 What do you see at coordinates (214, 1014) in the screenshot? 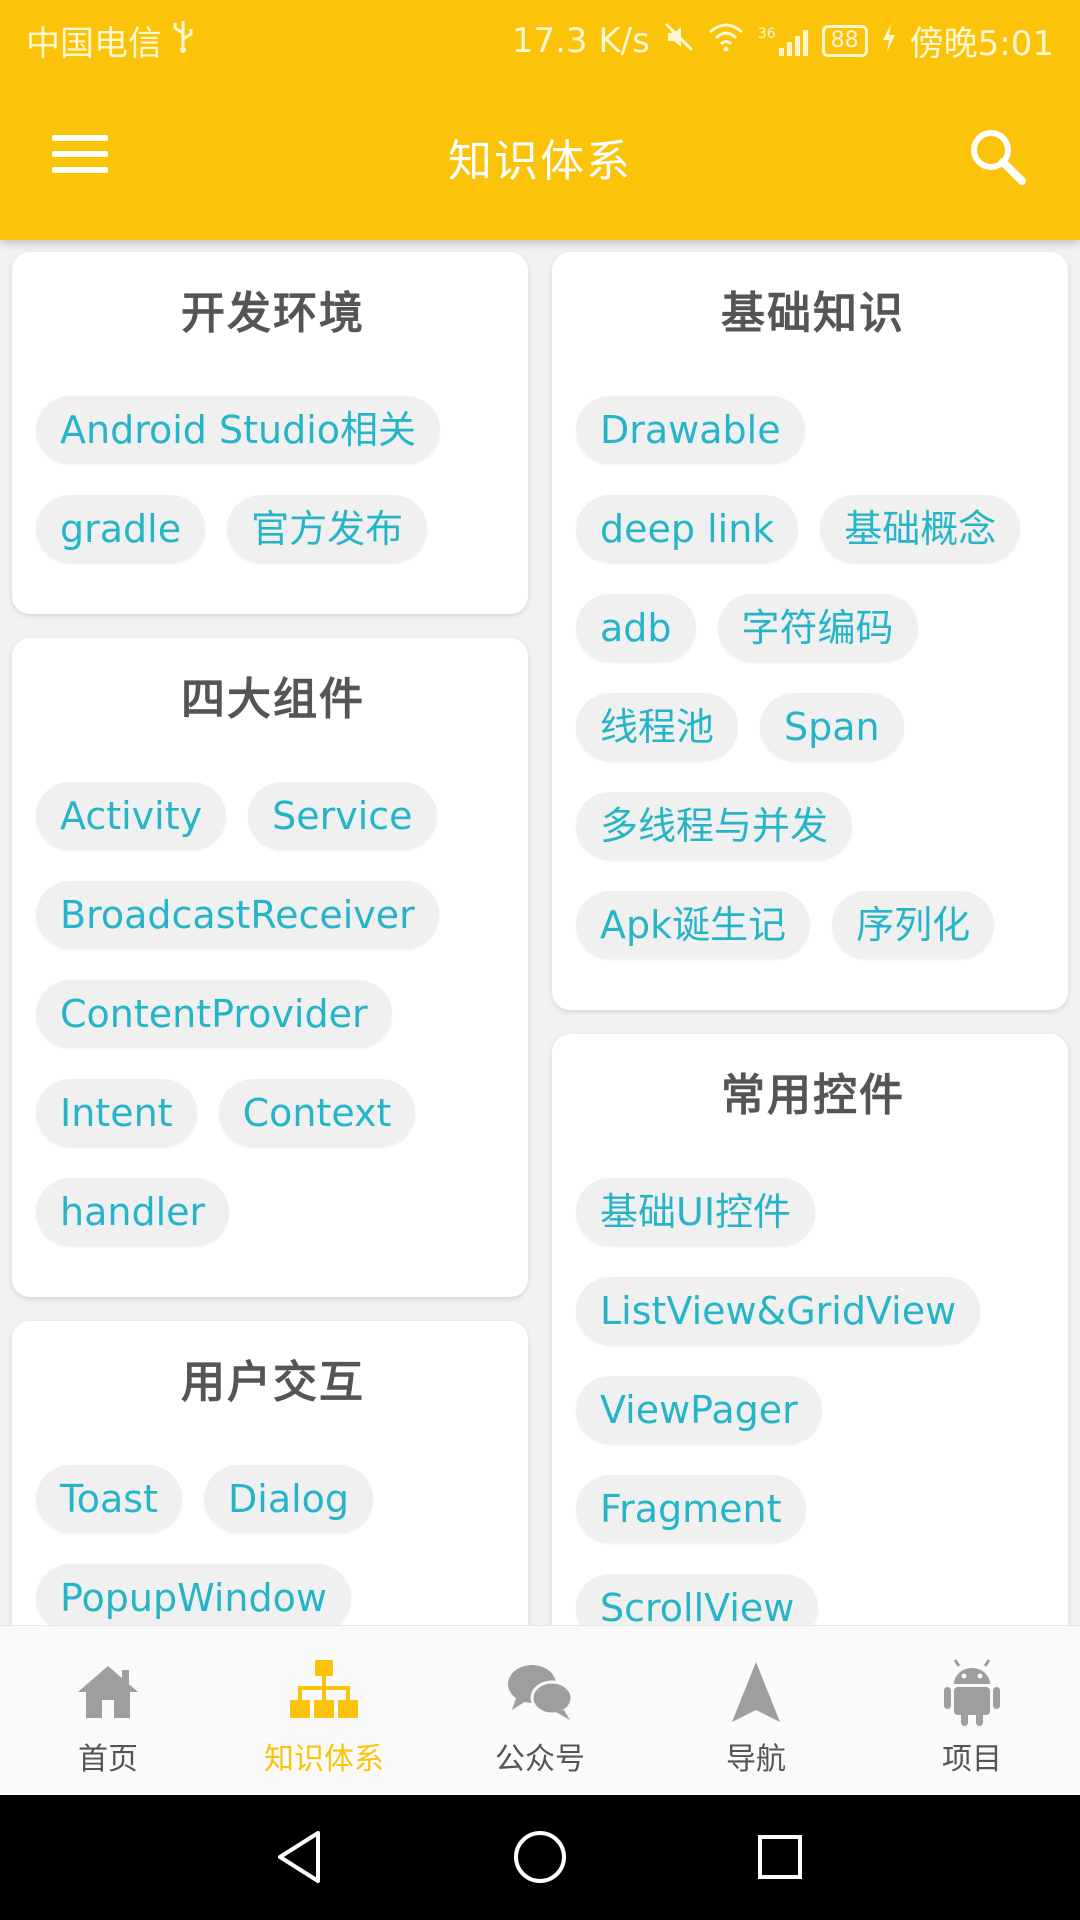
I see `topic-tag: ContentProvider` at bounding box center [214, 1014].